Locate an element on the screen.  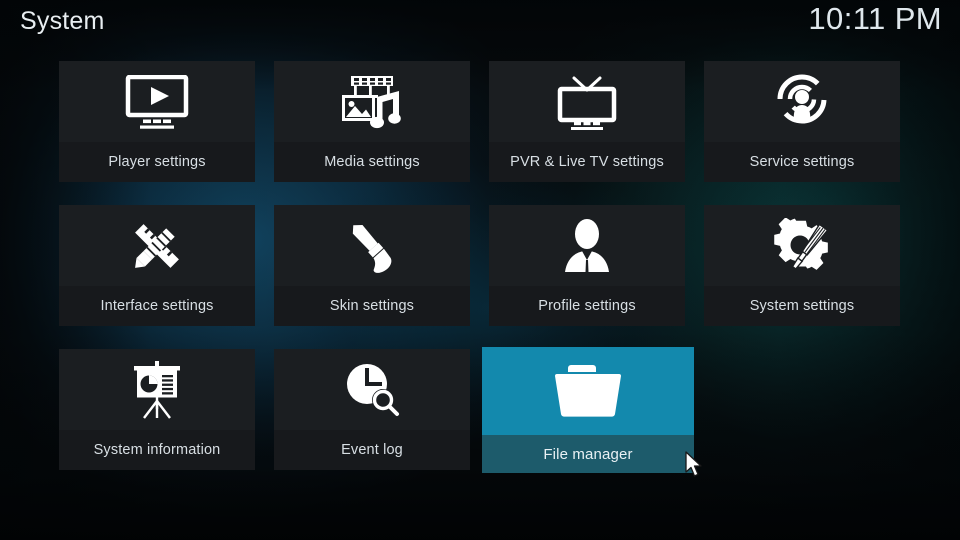
tile-label: Media settings is located at coordinates (372, 162).